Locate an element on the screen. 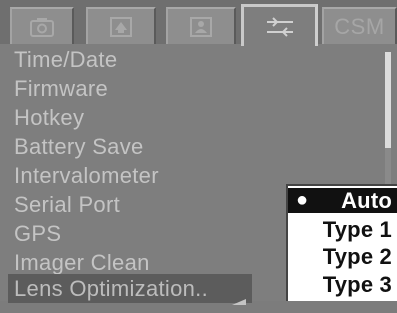 This screenshot has height=313, width=397. submenu-option-label: Auto is located at coordinates (366, 200).